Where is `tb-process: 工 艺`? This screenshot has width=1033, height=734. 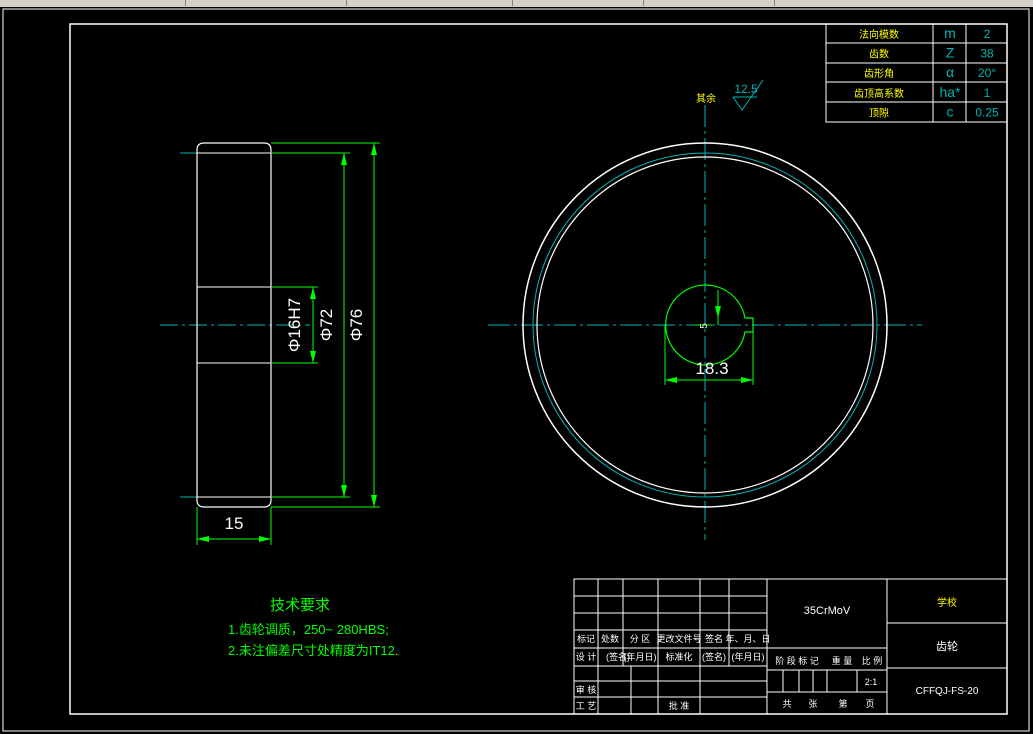 tb-process: 工 艺 is located at coordinates (586, 706).